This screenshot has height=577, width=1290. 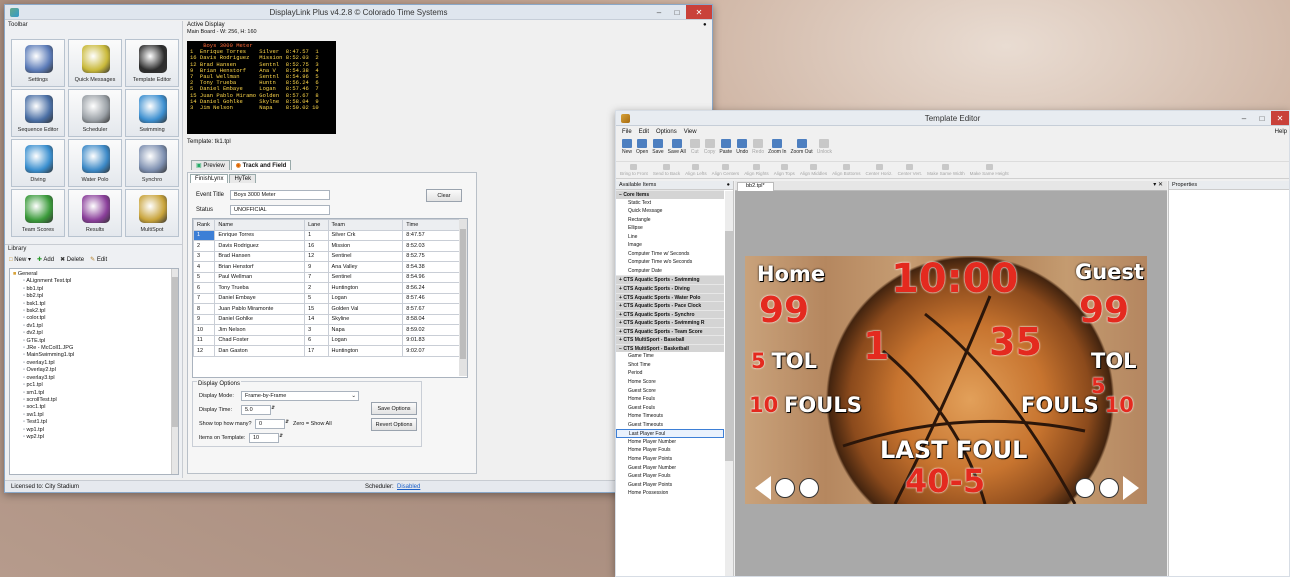 I want to click on library-file: ▫ pc1.tpl, so click(x=94, y=385).